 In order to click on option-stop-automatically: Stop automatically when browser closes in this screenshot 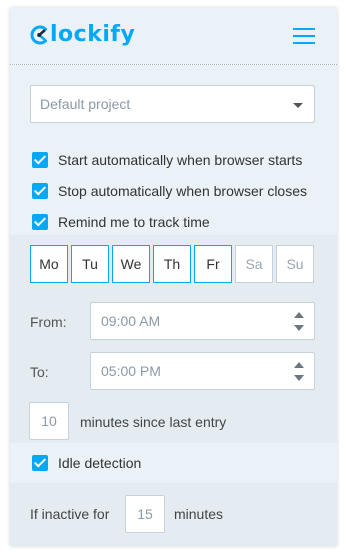, I will do `click(169, 191)`.